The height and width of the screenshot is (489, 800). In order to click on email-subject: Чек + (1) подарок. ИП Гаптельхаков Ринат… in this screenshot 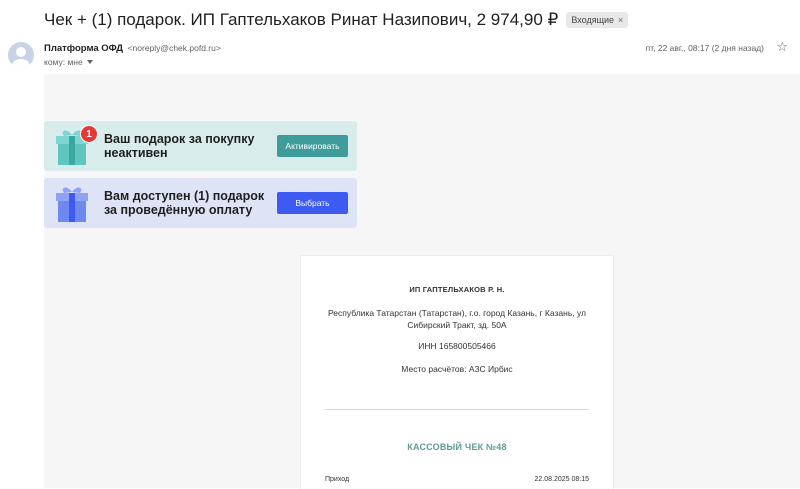, I will do `click(301, 19)`.